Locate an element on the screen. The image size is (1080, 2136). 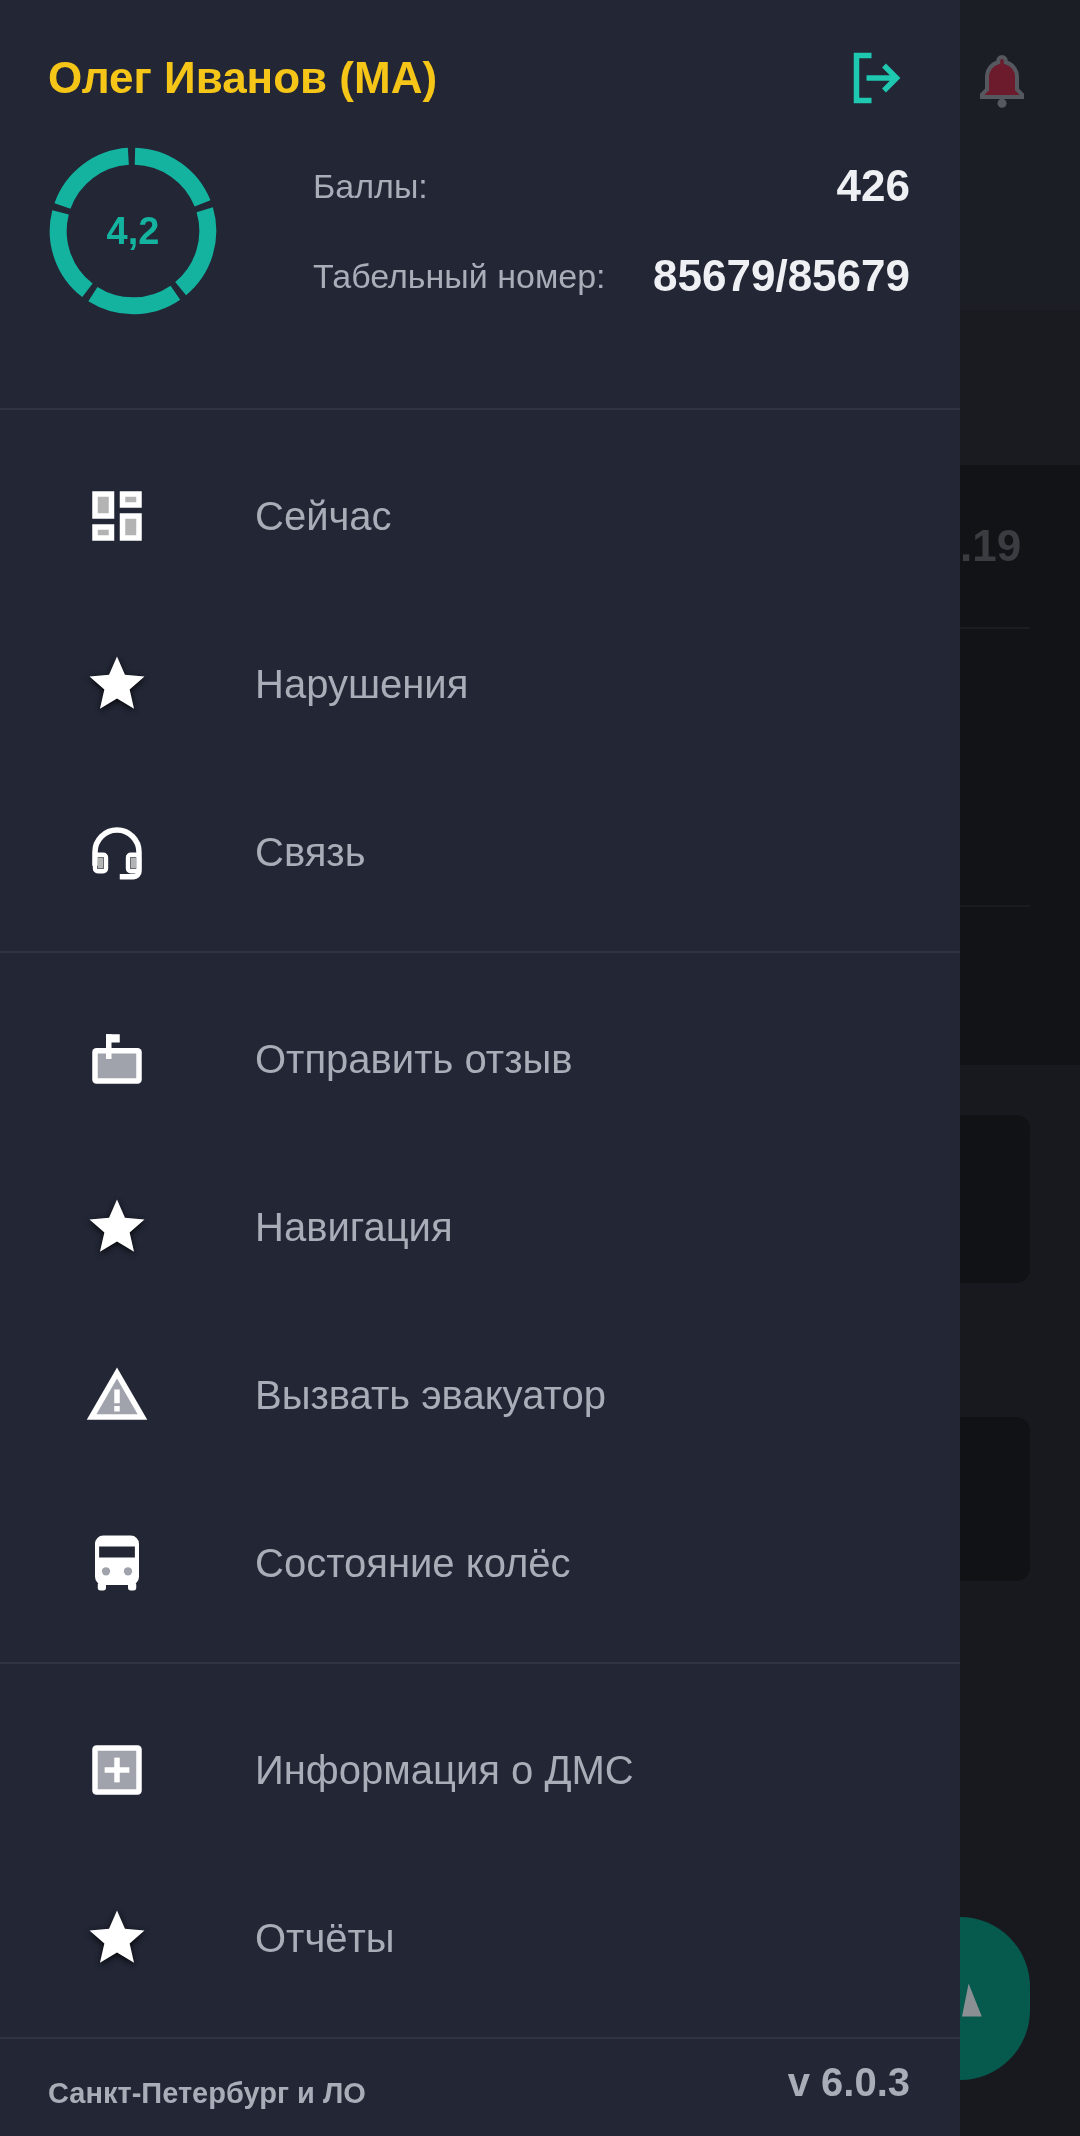
menu-label: Отправить отзыв is located at coordinates (414, 1059).